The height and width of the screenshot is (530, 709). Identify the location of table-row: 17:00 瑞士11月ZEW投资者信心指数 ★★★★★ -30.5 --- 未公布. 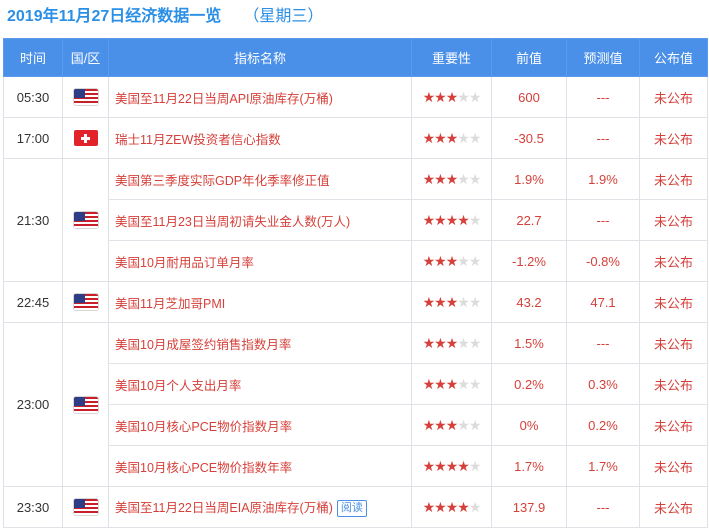
(355, 138).